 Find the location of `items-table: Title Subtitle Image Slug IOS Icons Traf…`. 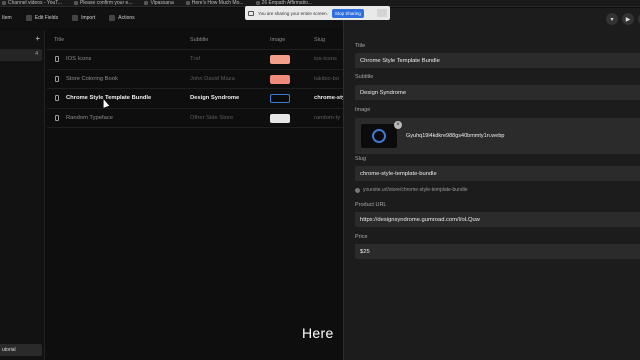

items-table: Title Subtitle Image Slug IOS Icons Traf… is located at coordinates (196, 79).